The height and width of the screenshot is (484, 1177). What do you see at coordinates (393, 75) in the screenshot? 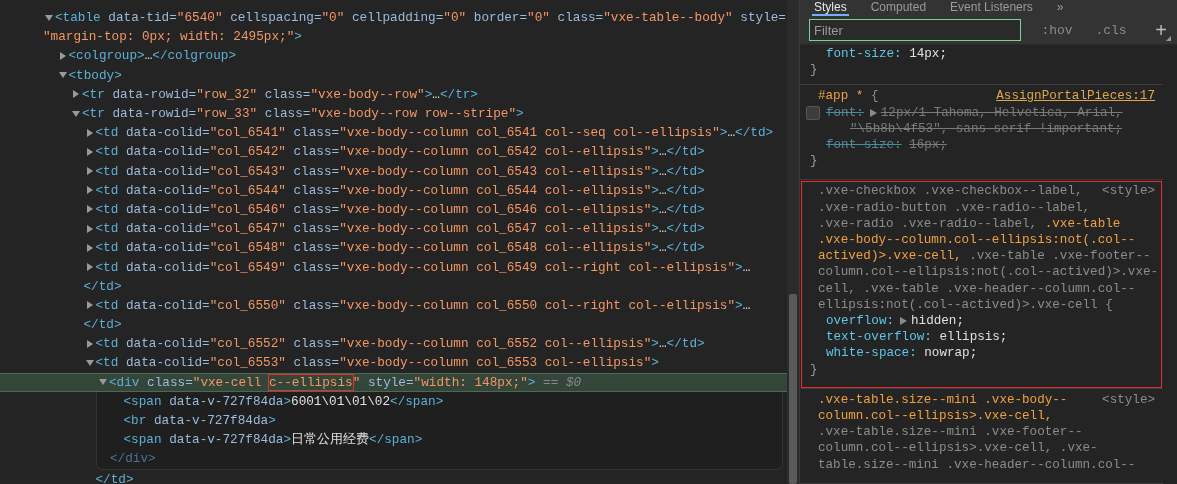
I see `dom-node-row: <tbody>` at bounding box center [393, 75].